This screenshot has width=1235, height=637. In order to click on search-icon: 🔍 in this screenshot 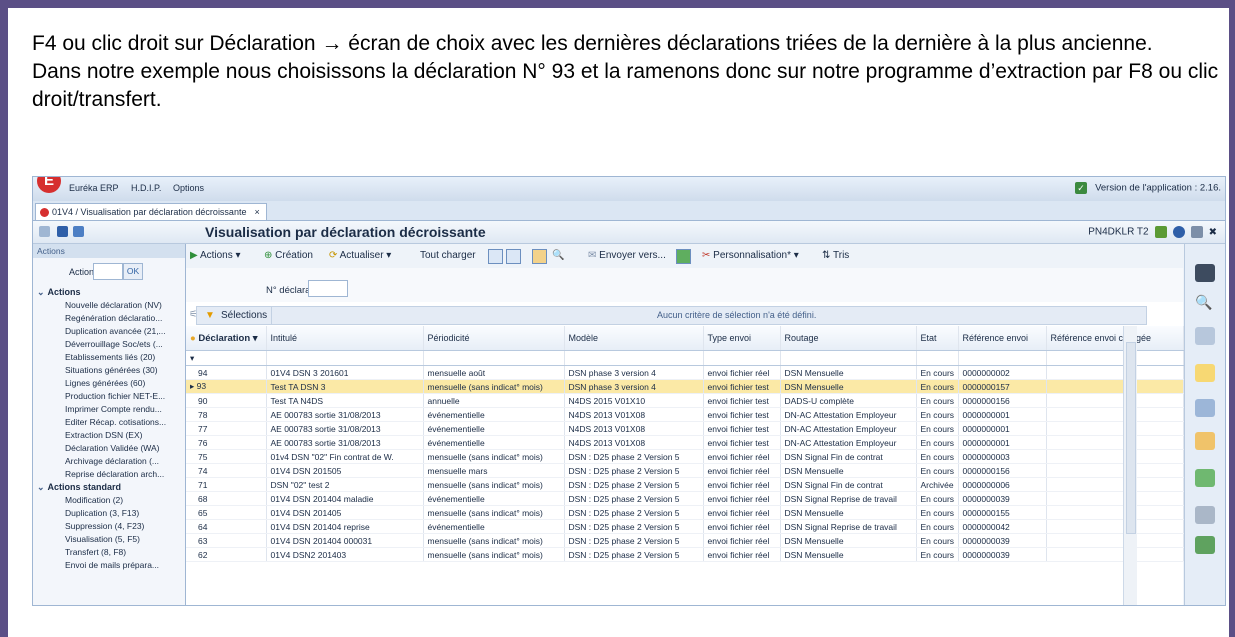, I will do `click(1205, 303)`.